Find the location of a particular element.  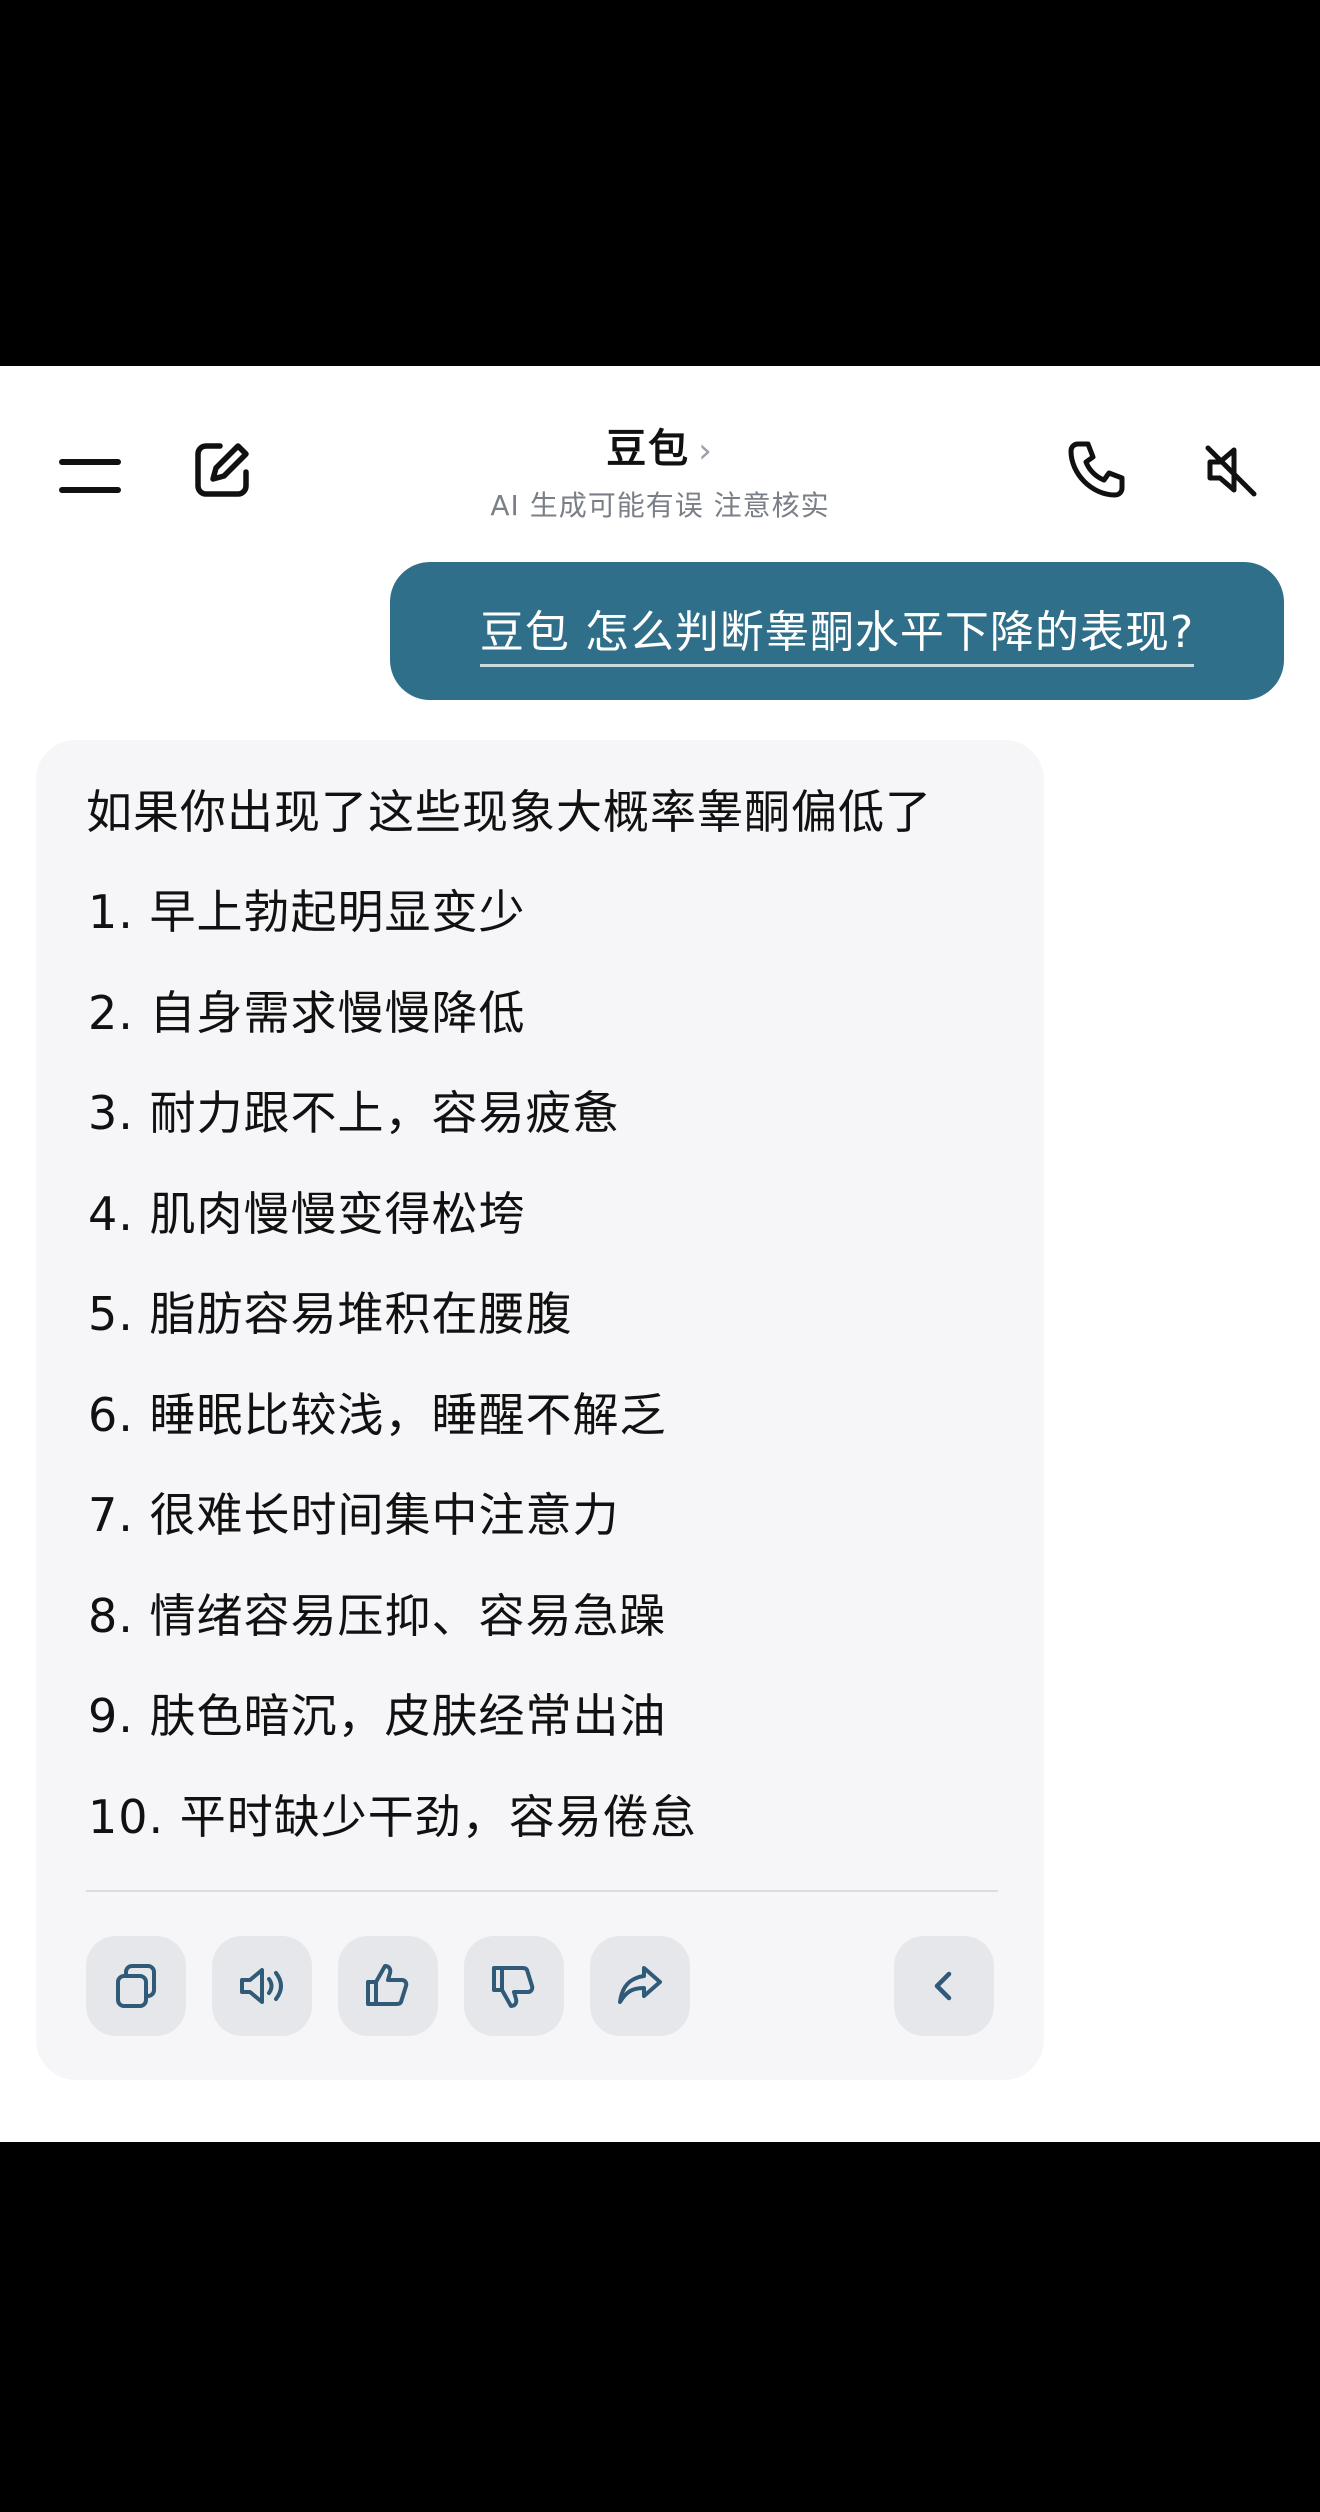

collapse-icon is located at coordinates (943, 1986).